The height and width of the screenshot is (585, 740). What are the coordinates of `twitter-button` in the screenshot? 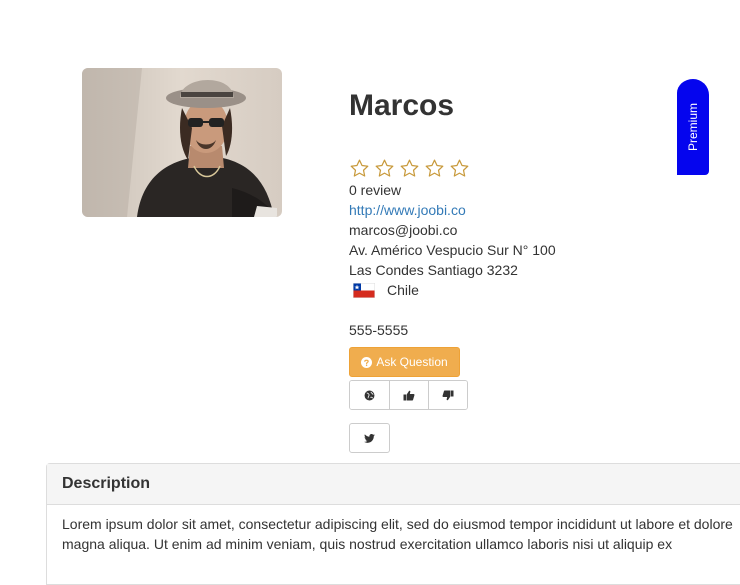 It's located at (369, 438).